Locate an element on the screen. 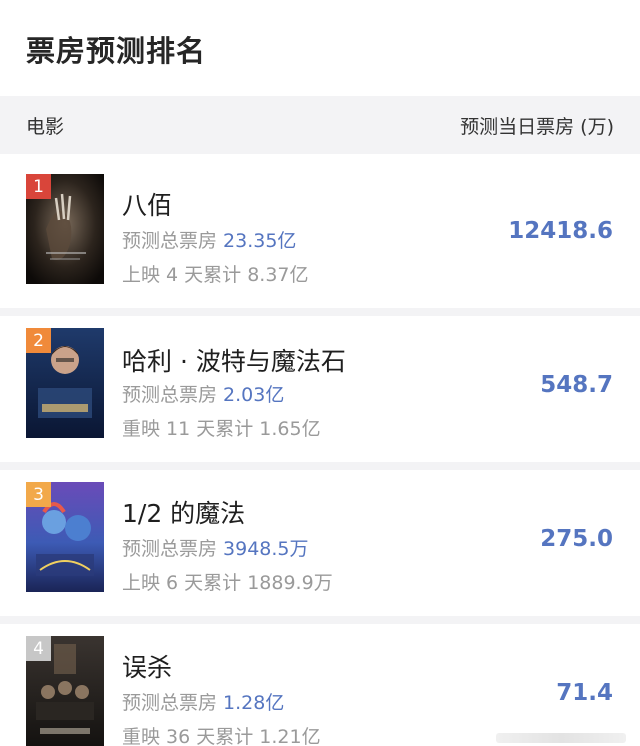  rank-badge: 1 is located at coordinates (38, 186).